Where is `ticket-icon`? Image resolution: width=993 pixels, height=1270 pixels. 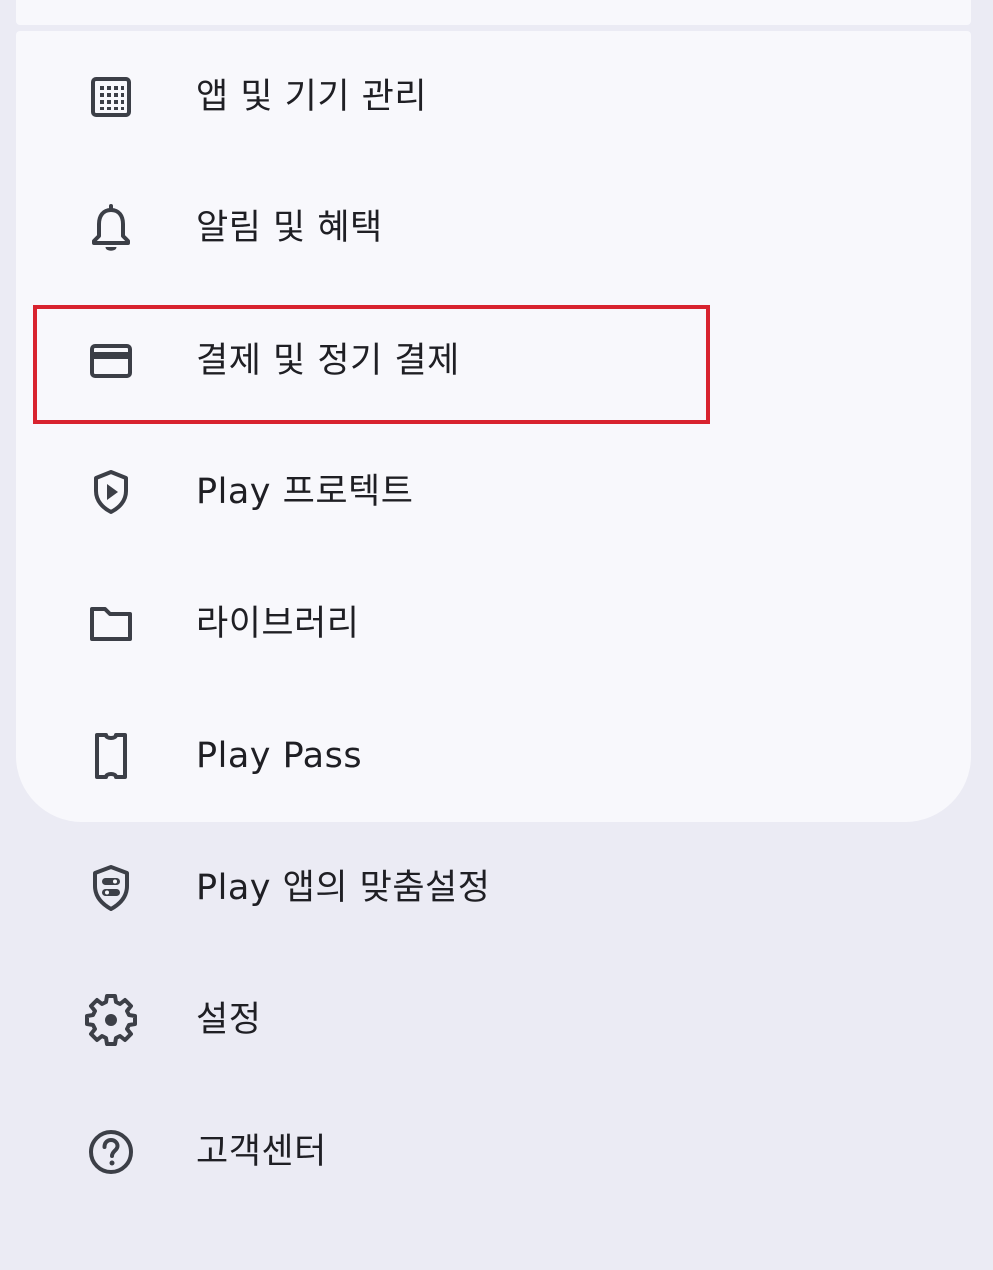 ticket-icon is located at coordinates (111, 756).